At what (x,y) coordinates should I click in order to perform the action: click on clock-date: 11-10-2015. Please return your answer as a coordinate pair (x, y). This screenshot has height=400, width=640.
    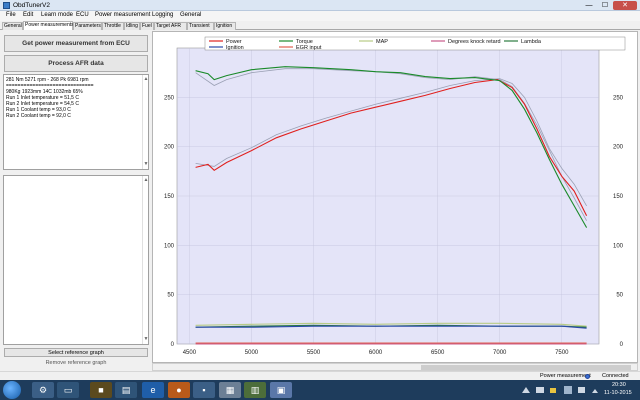
    Looking at the image, I should click on (618, 393).